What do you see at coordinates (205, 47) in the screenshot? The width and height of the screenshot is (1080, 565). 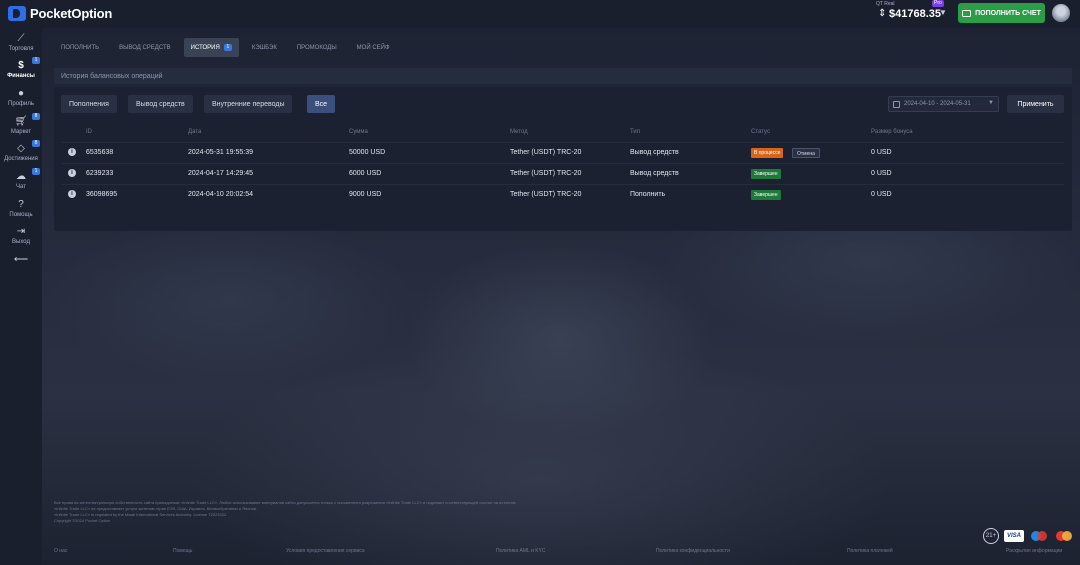 I see `tab-label: ИСТОРИЯ` at bounding box center [205, 47].